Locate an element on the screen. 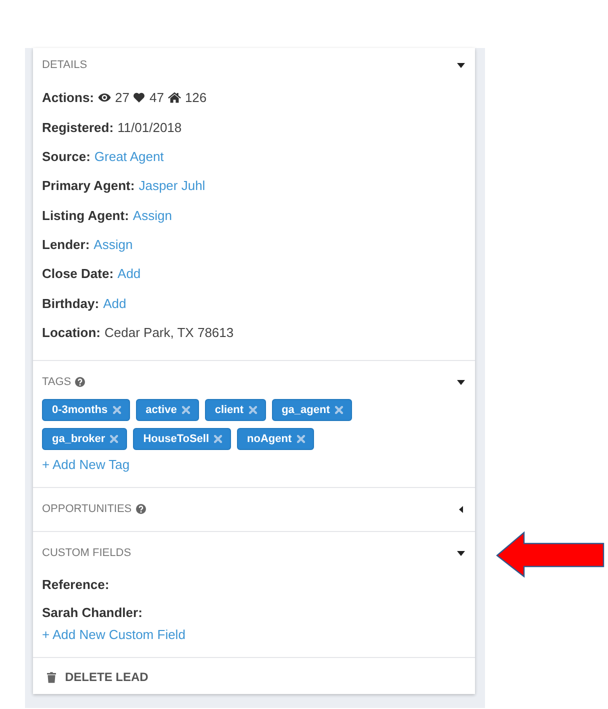 The width and height of the screenshot is (608, 709). tag-chip: HouseToSell is located at coordinates (182, 439).